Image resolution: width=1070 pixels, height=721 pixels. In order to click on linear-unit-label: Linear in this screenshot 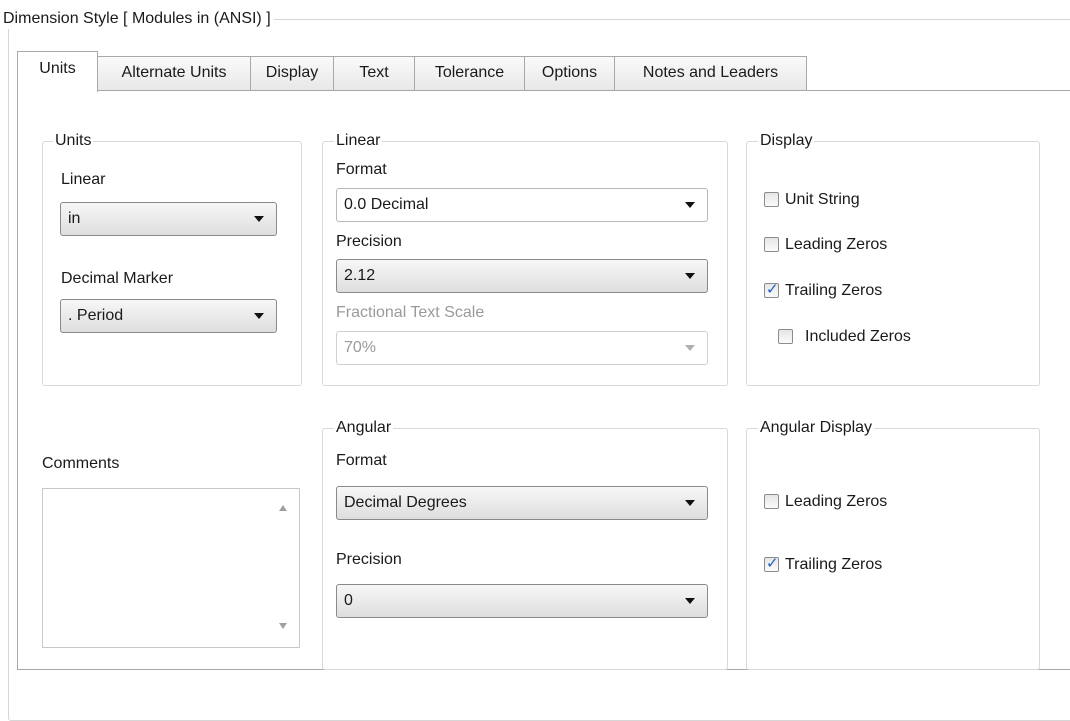, I will do `click(83, 179)`.